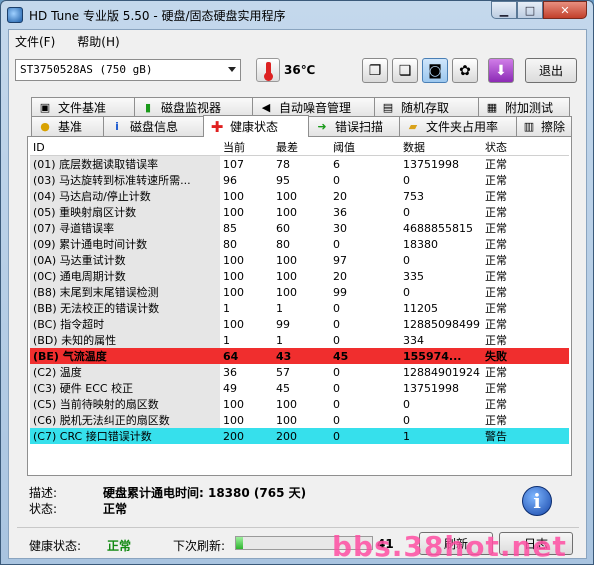 Image resolution: width=594 pixels, height=565 pixels. What do you see at coordinates (199, 546) in the screenshot?
I see `next-refresh-label: 下次刷新:` at bounding box center [199, 546].